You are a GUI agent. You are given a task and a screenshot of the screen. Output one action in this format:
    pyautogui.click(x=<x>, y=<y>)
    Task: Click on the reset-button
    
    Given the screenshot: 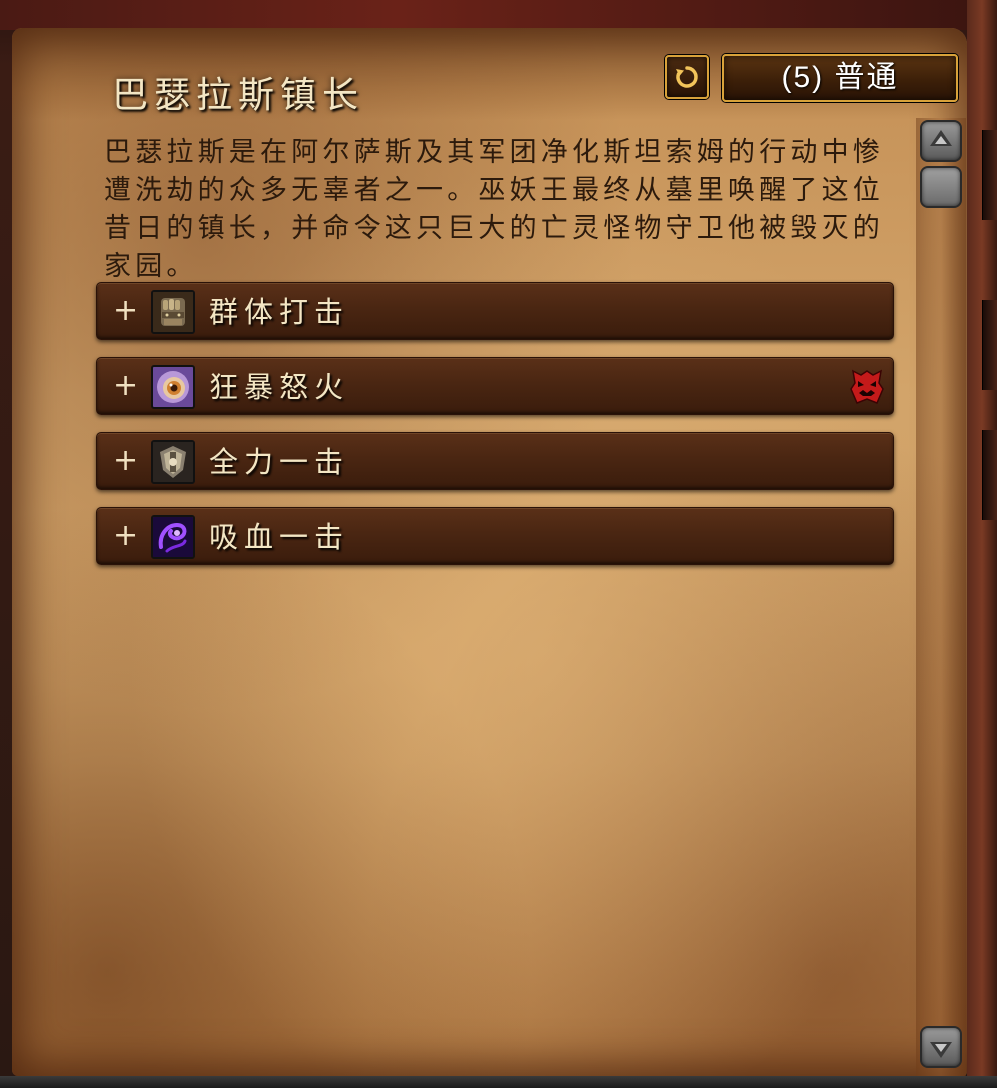 What is the action you would take?
    pyautogui.click(x=687, y=77)
    